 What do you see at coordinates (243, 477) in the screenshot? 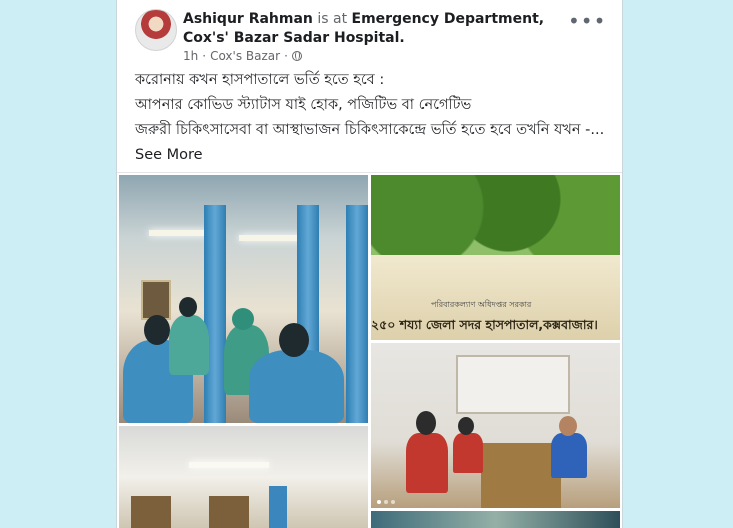
I see `photo-corridor` at bounding box center [243, 477].